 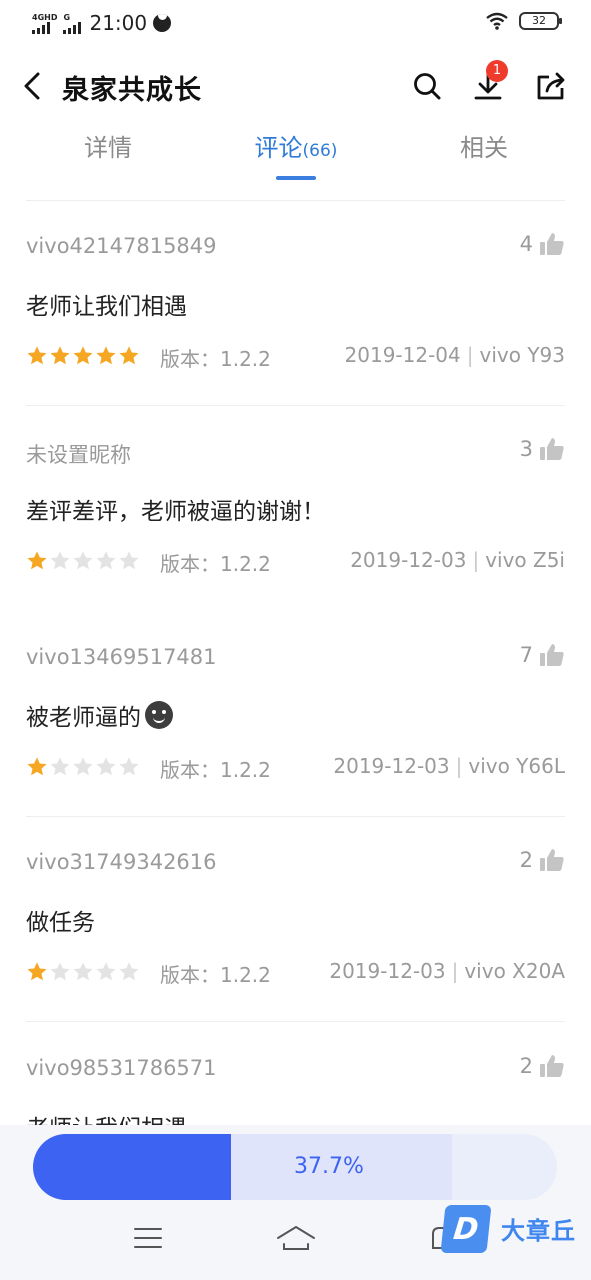 I want to click on tab-label: 详情, so click(x=108, y=148).